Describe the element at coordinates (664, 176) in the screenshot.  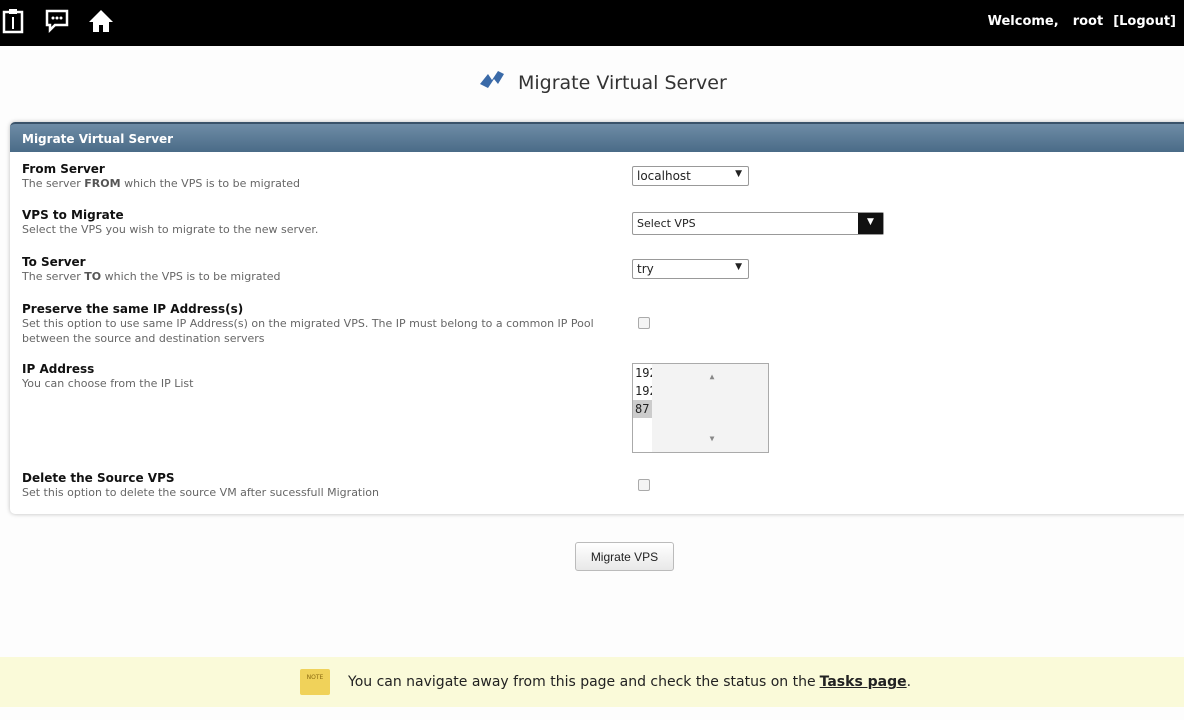
I see `from-server-value: localhost` at that location.